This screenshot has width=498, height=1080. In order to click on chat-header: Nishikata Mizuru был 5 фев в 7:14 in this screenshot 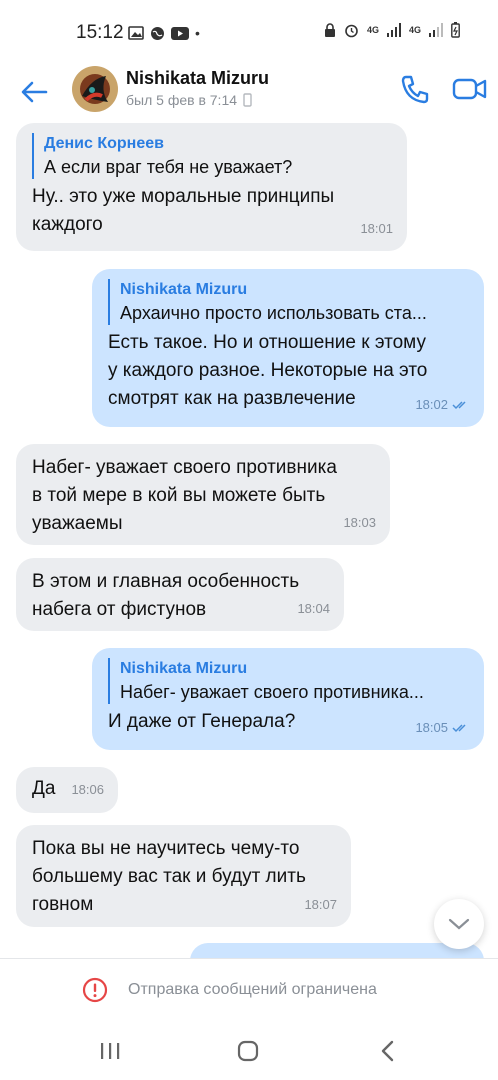, I will do `click(249, 92)`.